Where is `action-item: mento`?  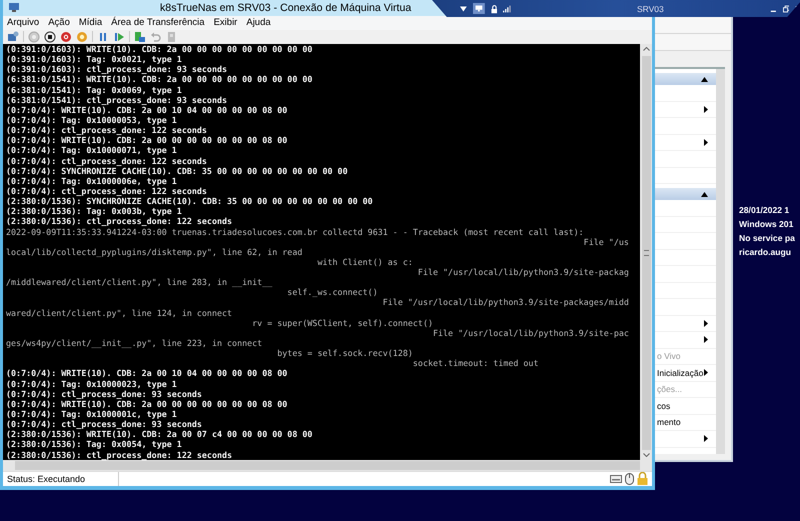
action-item: mento is located at coordinates (668, 422).